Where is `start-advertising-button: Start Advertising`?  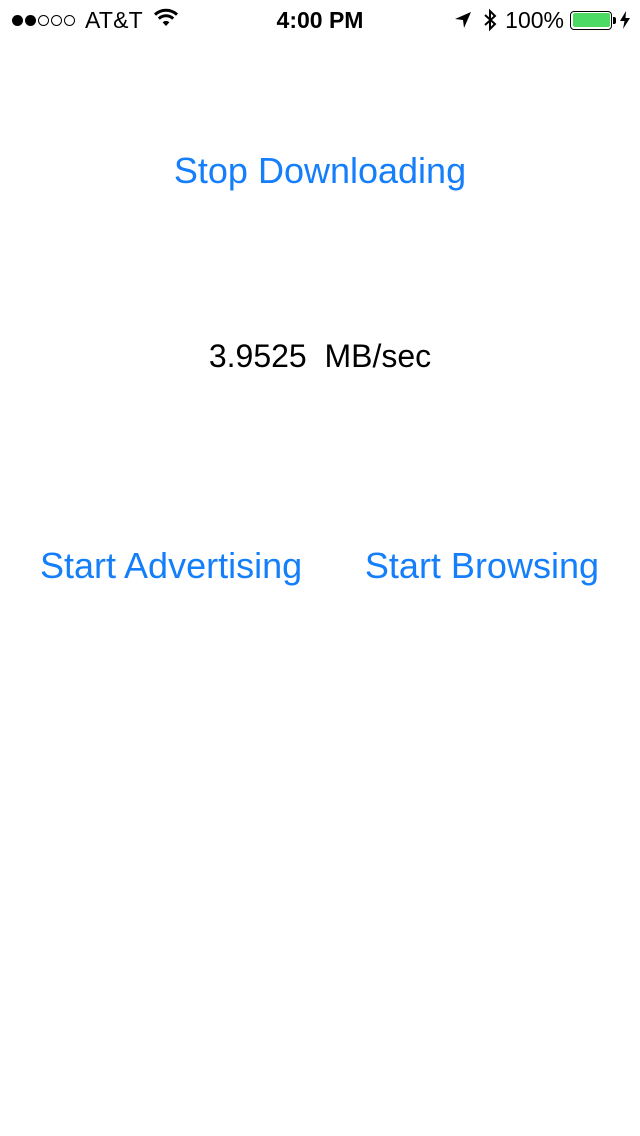 start-advertising-button: Start Advertising is located at coordinates (171, 566).